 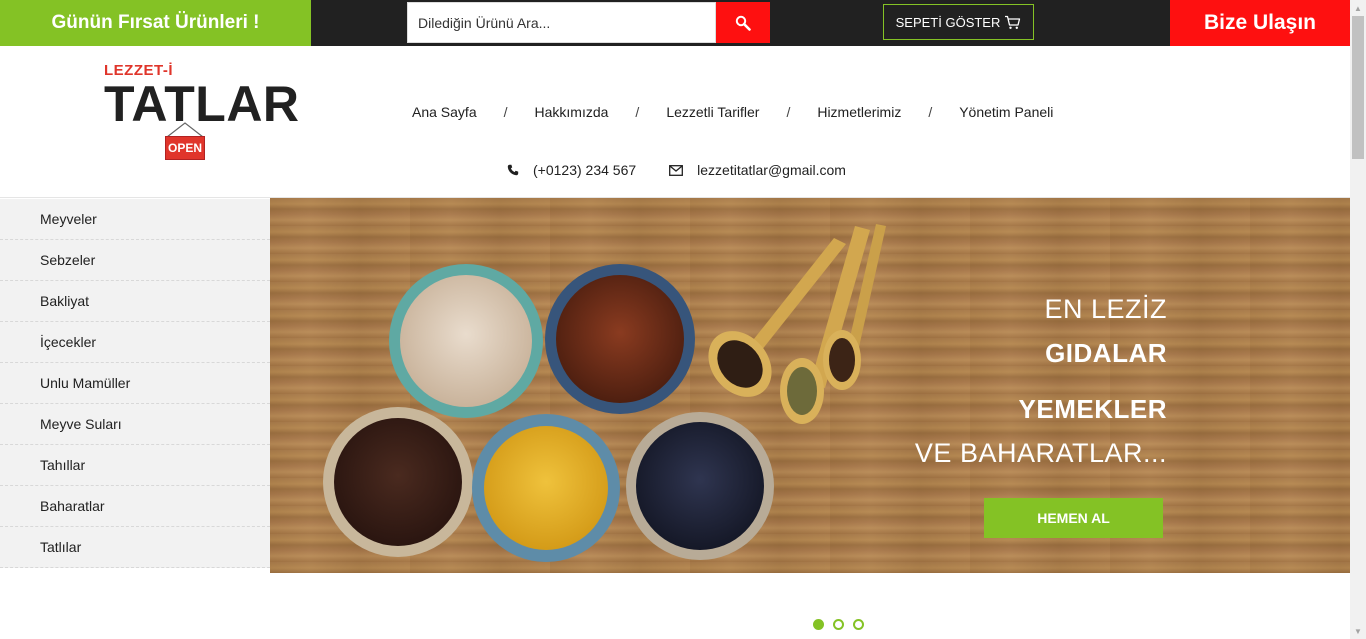 I want to click on banner-line-1: EN LEZİZ, so click(x=1105, y=309).